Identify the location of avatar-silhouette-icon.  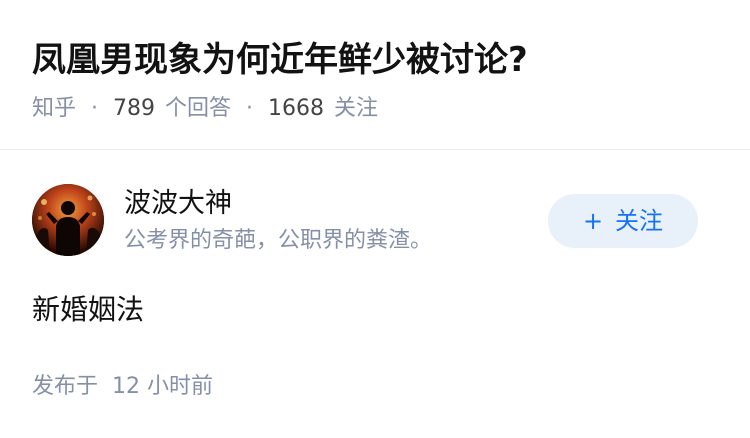
(68, 220).